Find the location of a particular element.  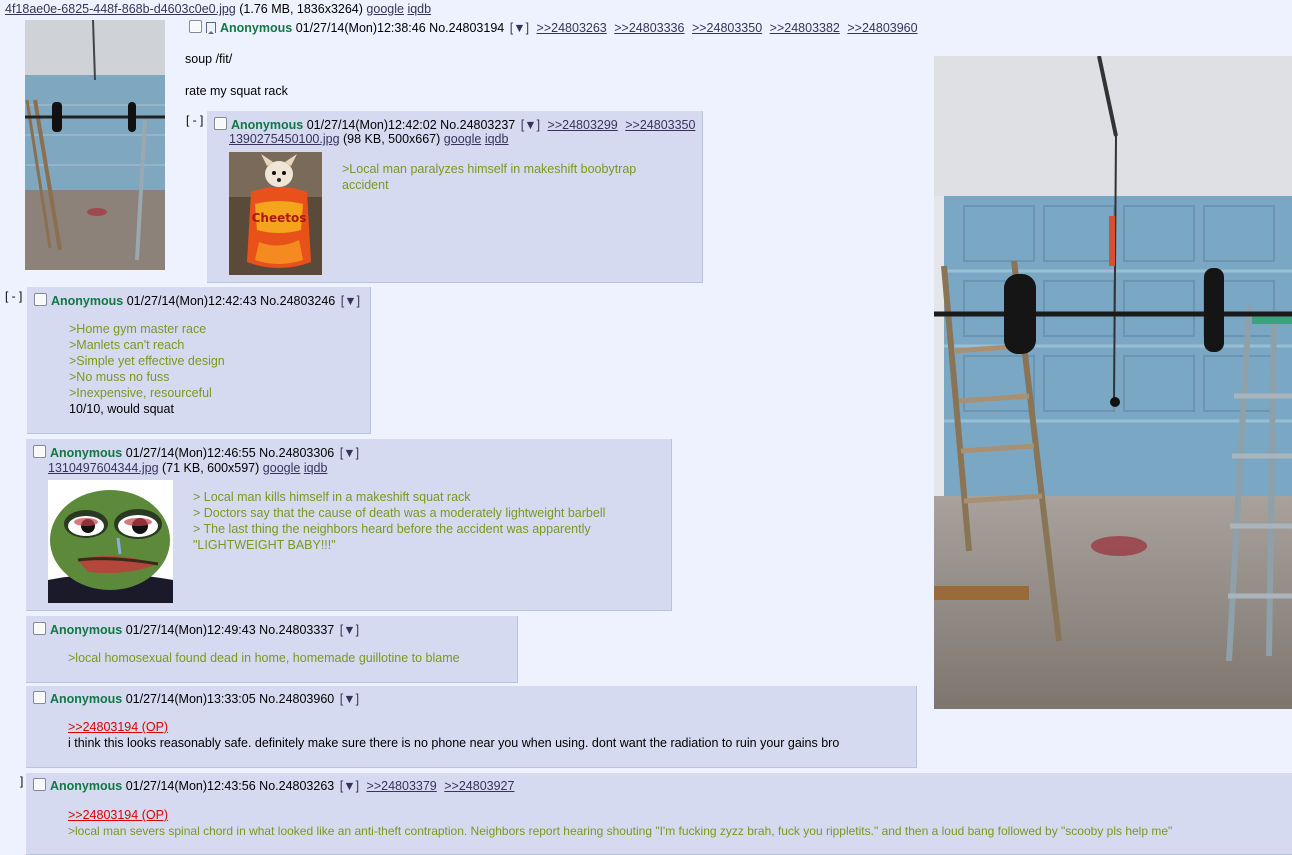

op-comment-line: rate my squat rack is located at coordinates (236, 91).